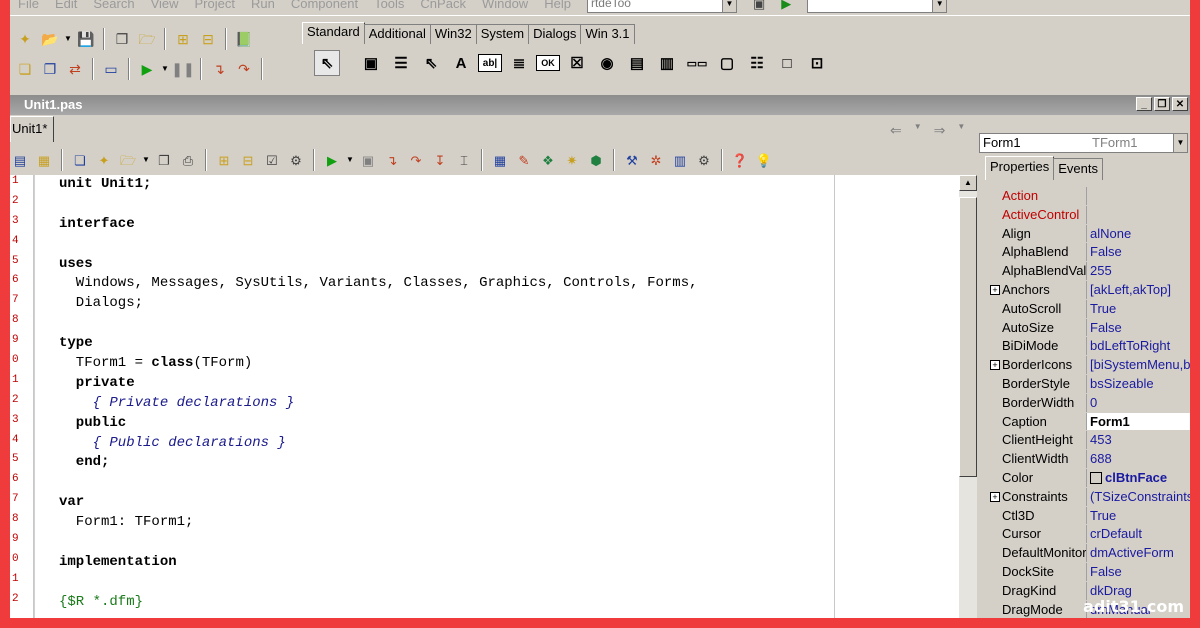 This screenshot has width=1200, height=628. Describe the element at coordinates (572, 160) in the screenshot. I see `wizard-icon: ✷` at that location.